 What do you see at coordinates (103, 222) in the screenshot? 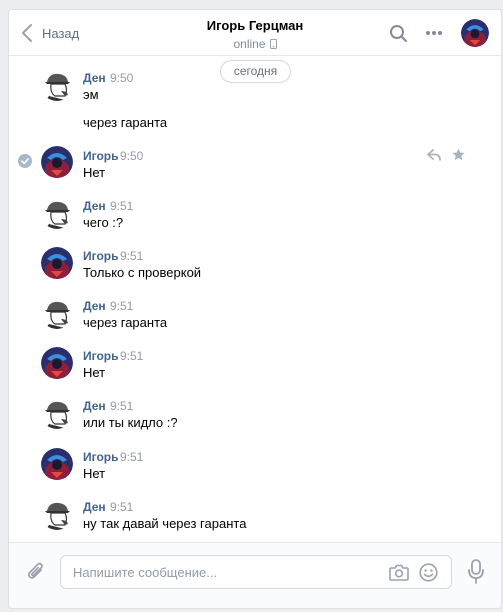
I see `message-text: чего :?` at bounding box center [103, 222].